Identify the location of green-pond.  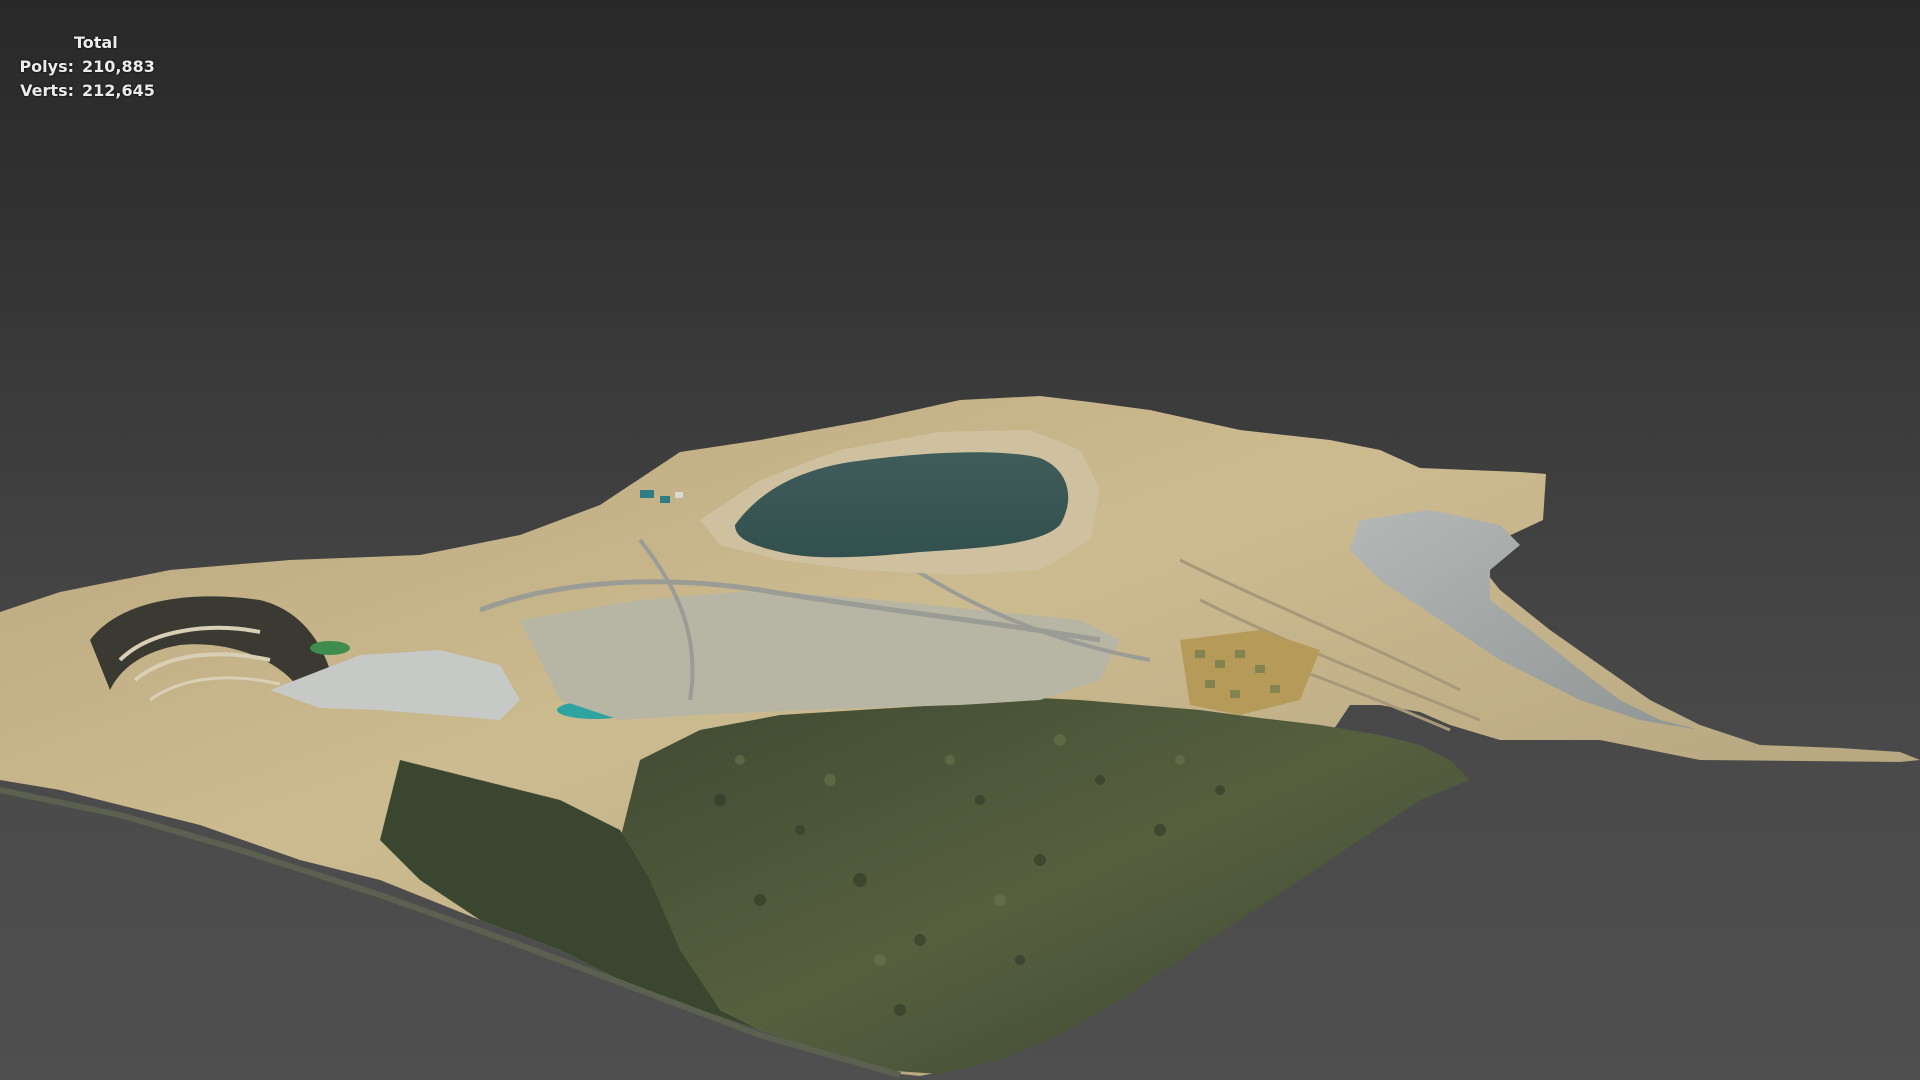
(330, 648).